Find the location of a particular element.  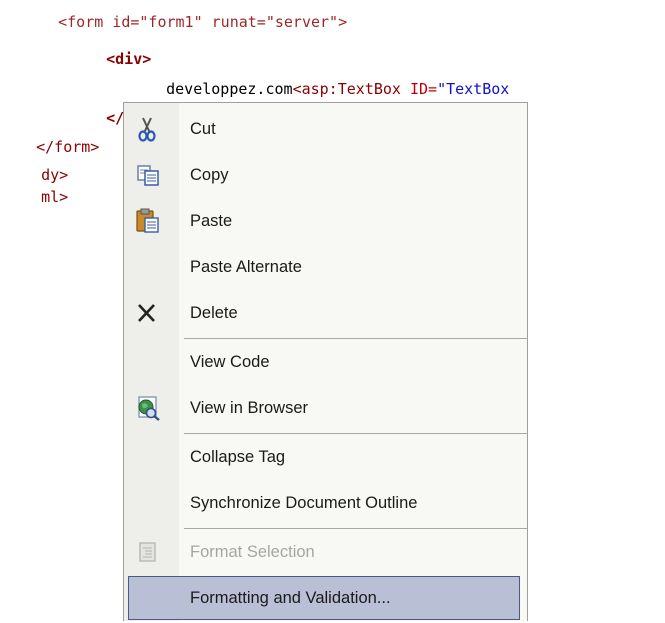

menu-item-label: Paste is located at coordinates (211, 221).